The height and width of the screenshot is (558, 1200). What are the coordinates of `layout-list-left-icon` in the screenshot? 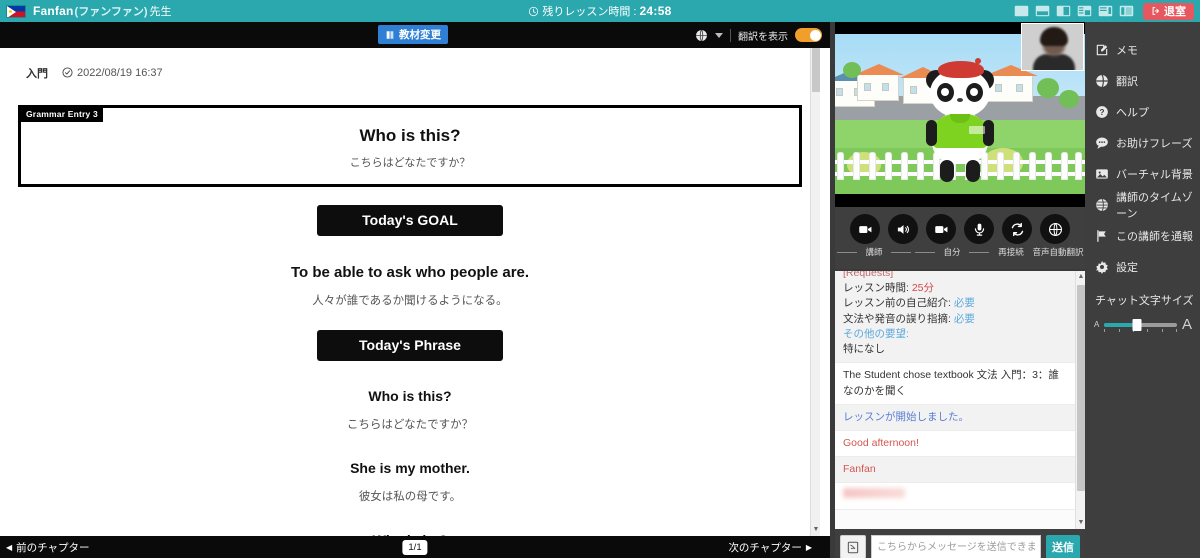 It's located at (1084, 11).